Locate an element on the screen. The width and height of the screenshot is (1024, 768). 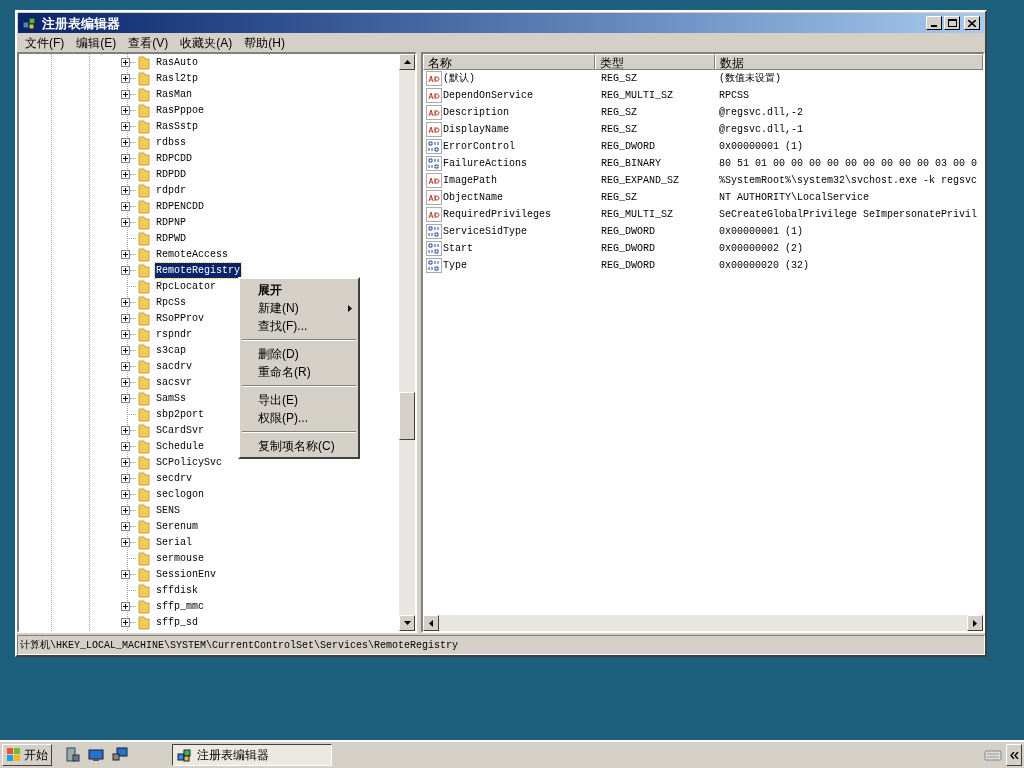
registry-key: sffp_sd is located at coordinates (177, 622).